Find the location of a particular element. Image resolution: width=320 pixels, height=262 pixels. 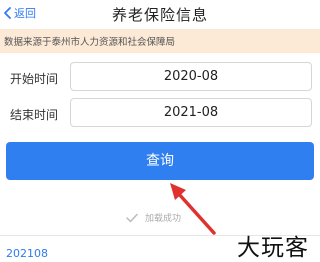

check-icon is located at coordinates (132, 217).